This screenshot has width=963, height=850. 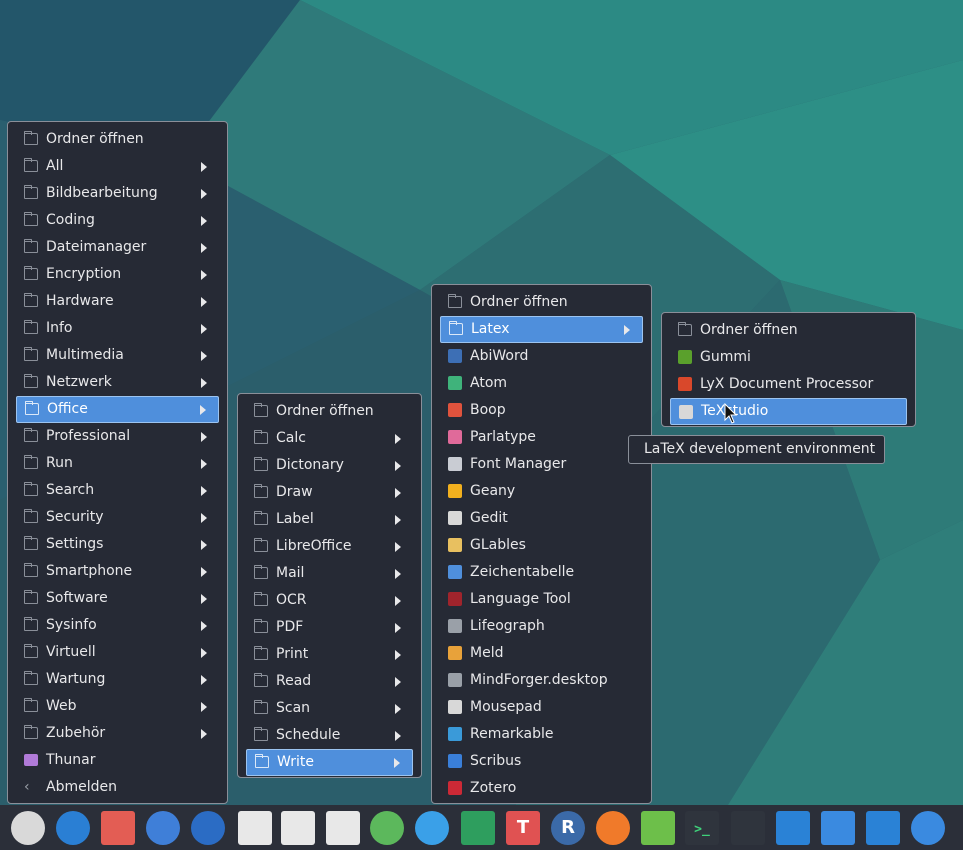 I want to click on menu-item-smartphone: Smartphone, so click(x=117, y=571).